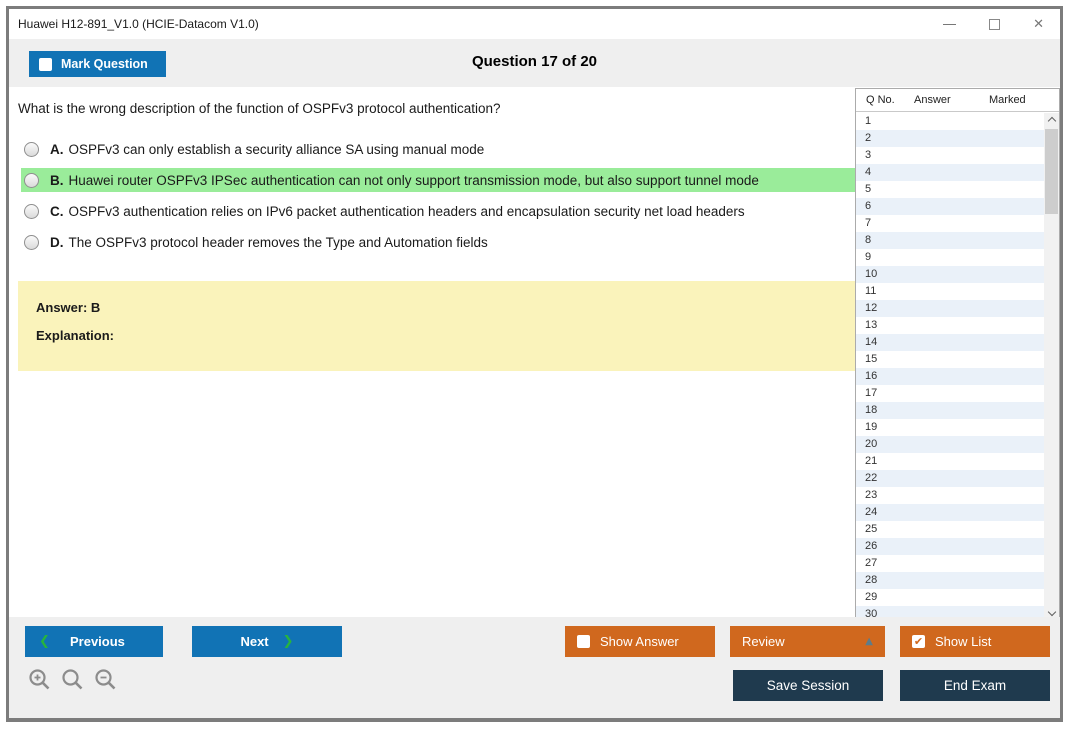  What do you see at coordinates (871, 546) in the screenshot?
I see `question-number: 26` at bounding box center [871, 546].